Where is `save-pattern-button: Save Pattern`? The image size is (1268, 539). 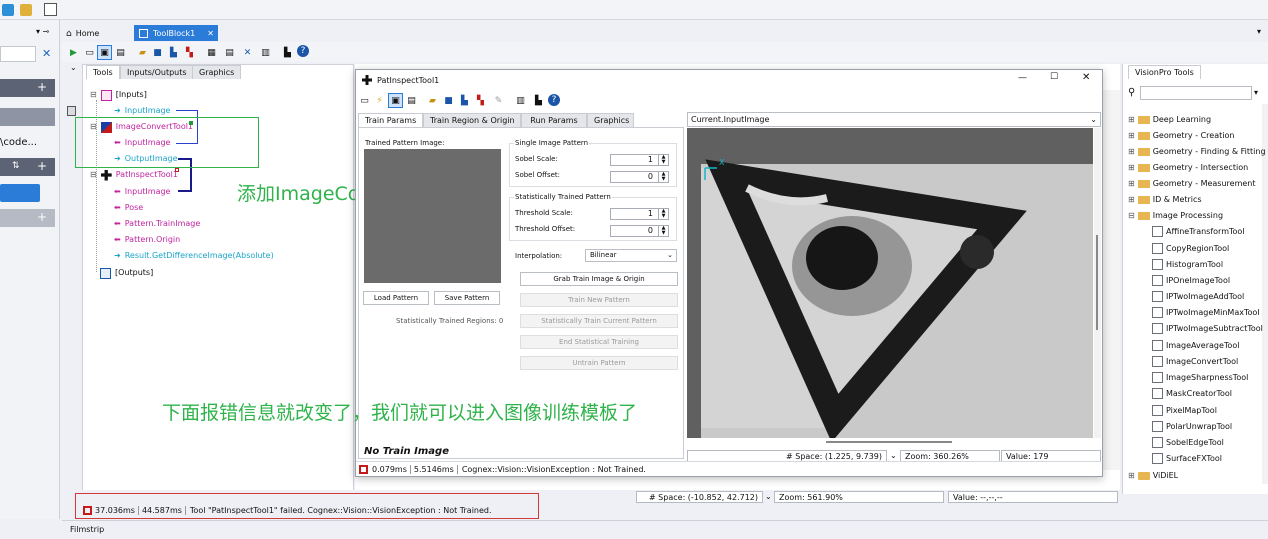 save-pattern-button: Save Pattern is located at coordinates (467, 298).